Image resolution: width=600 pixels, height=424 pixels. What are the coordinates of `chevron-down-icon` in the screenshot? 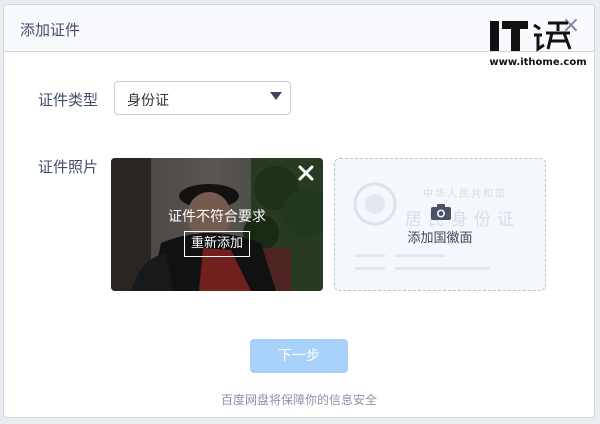 It's located at (276, 96).